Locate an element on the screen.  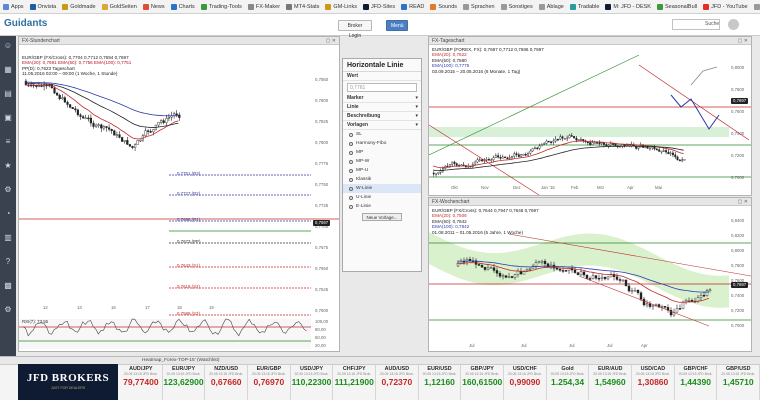
news-icon: ▥ is located at coordinates (8, 237).